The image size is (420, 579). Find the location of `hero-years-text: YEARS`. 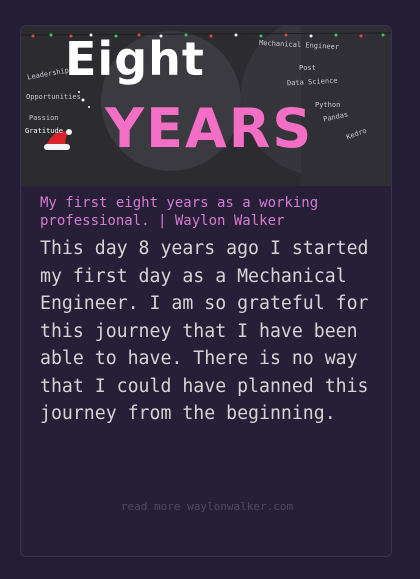

hero-years-text: YEARS is located at coordinates (209, 128).